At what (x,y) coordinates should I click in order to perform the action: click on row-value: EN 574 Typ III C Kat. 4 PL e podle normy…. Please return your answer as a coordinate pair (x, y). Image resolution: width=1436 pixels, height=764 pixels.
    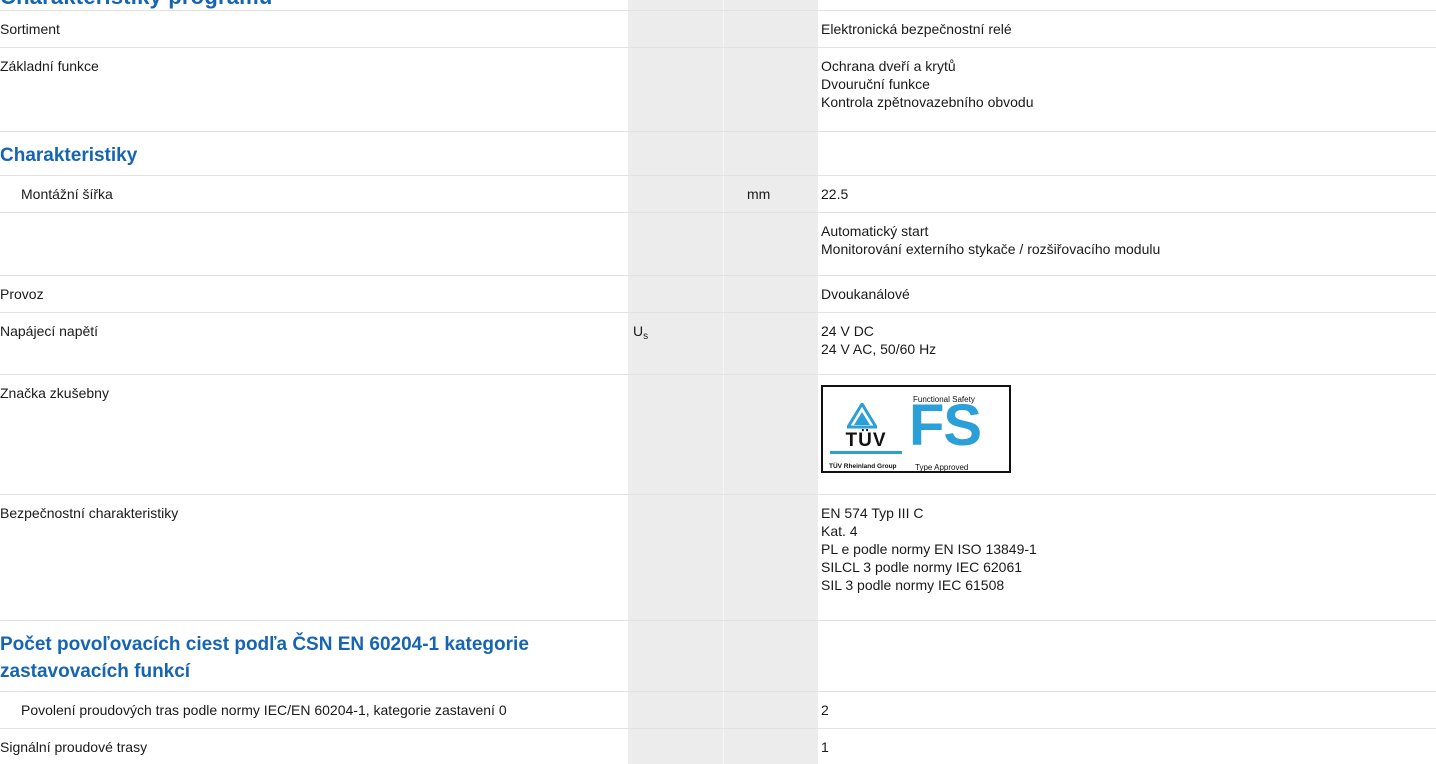
    Looking at the image, I should click on (929, 549).